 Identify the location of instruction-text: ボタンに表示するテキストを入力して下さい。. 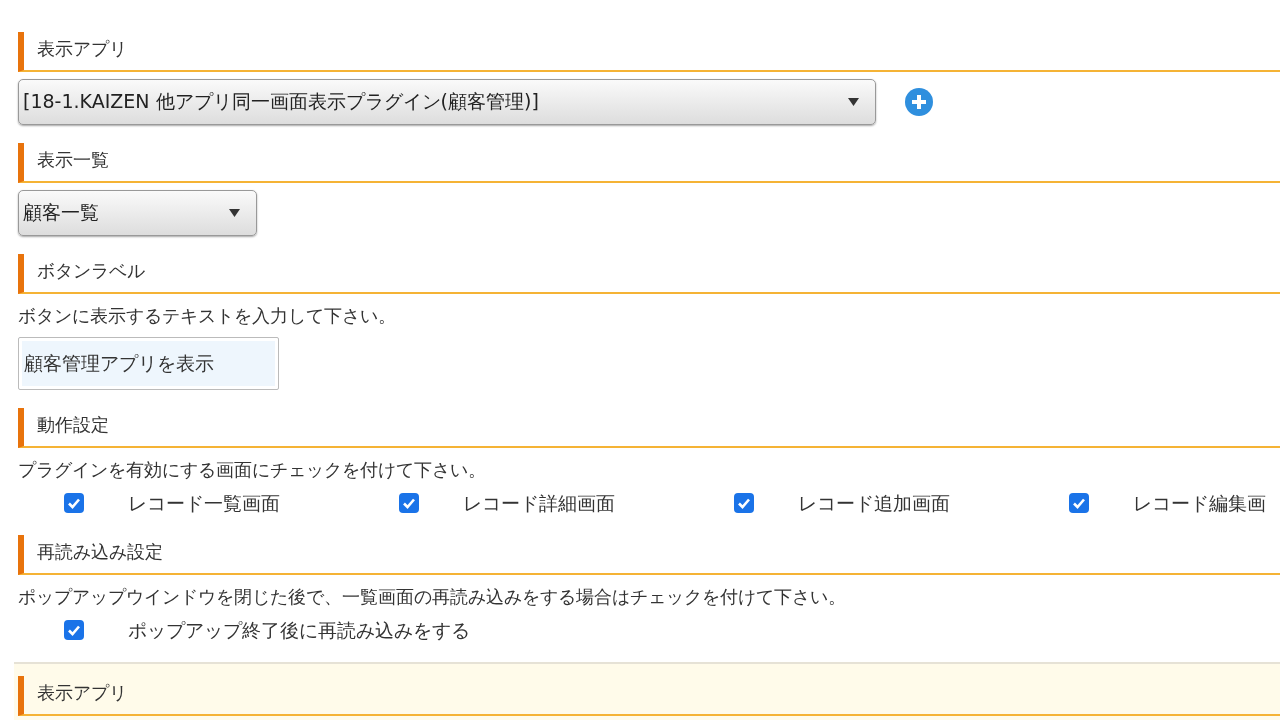
(207, 316).